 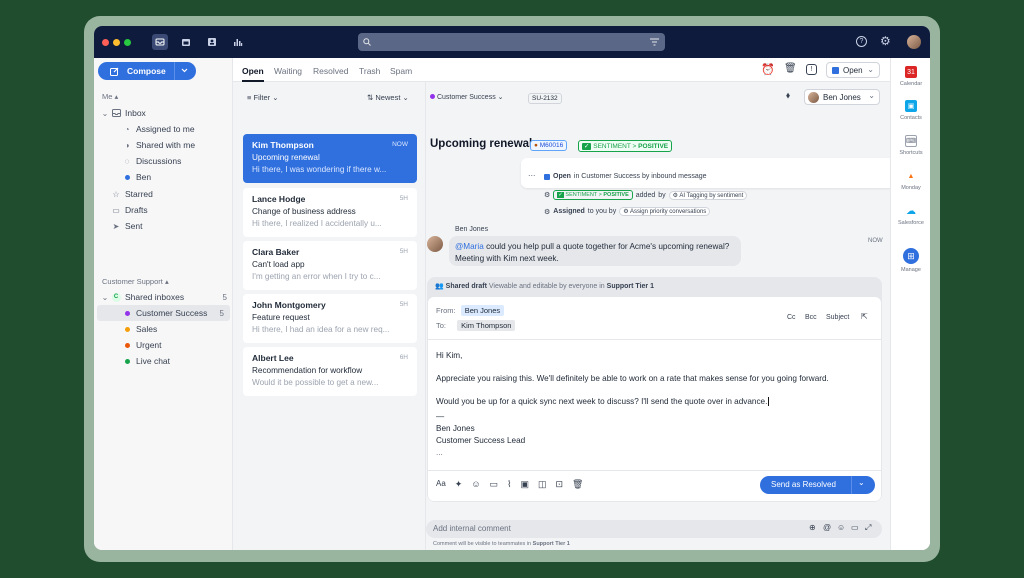 I want to click on template-icon: ◫, so click(x=542, y=484).